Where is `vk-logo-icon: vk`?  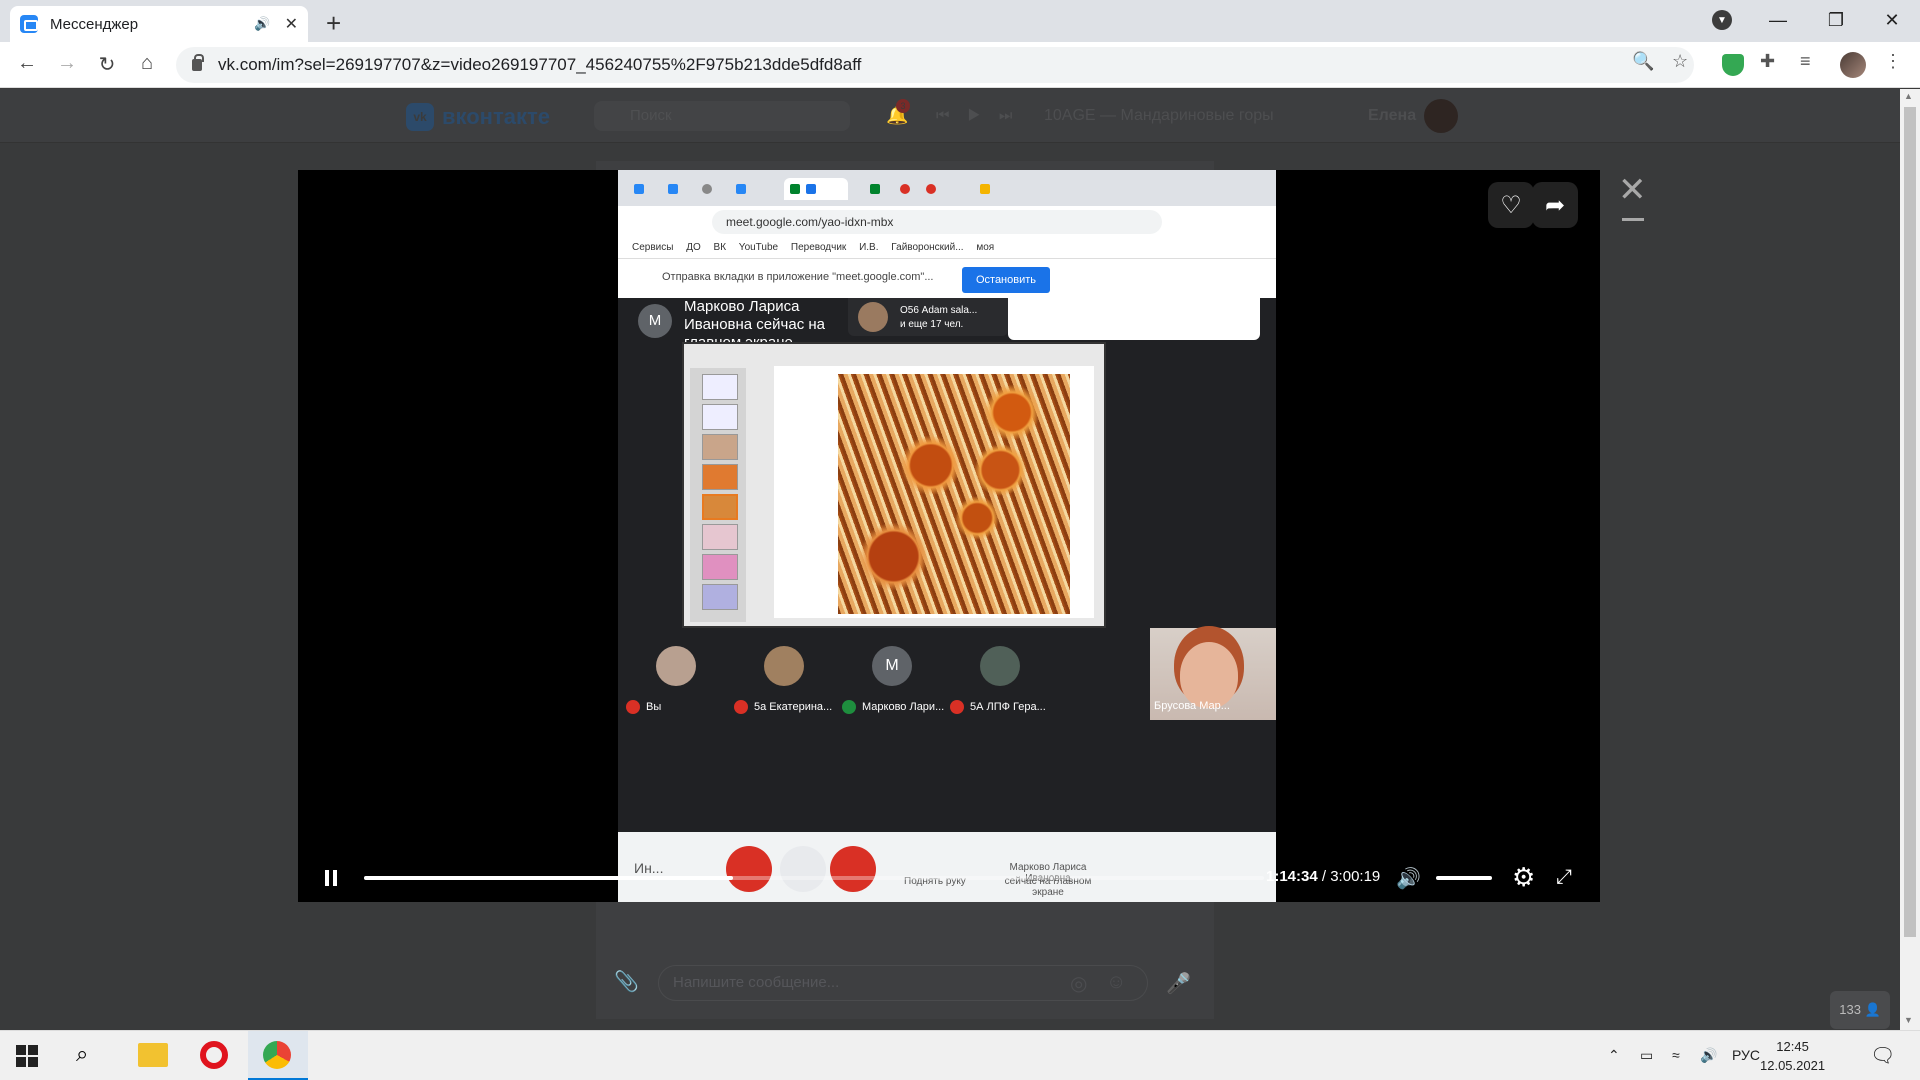 vk-logo-icon: vk is located at coordinates (420, 117).